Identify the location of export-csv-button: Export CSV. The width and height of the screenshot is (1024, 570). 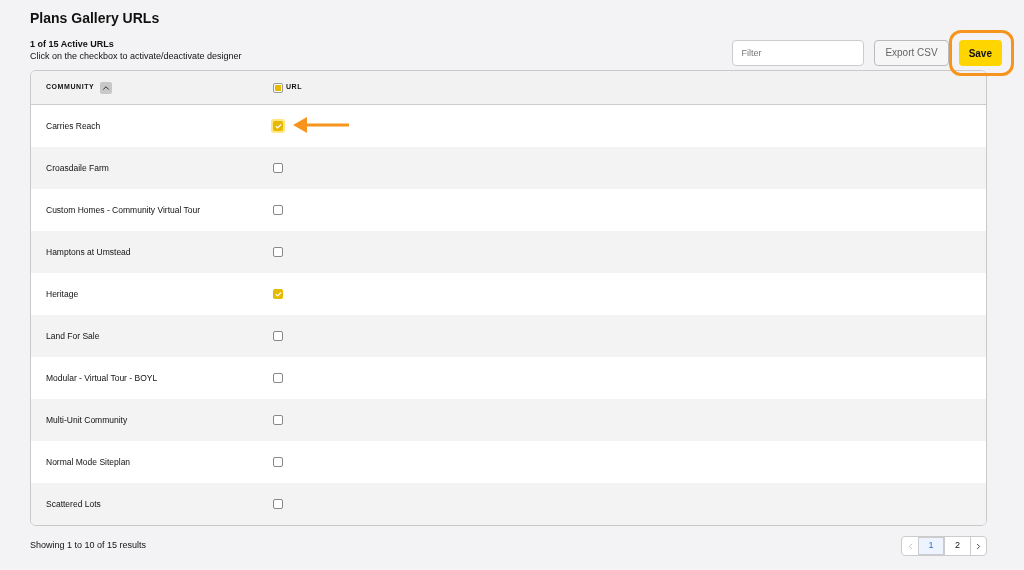
(911, 52).